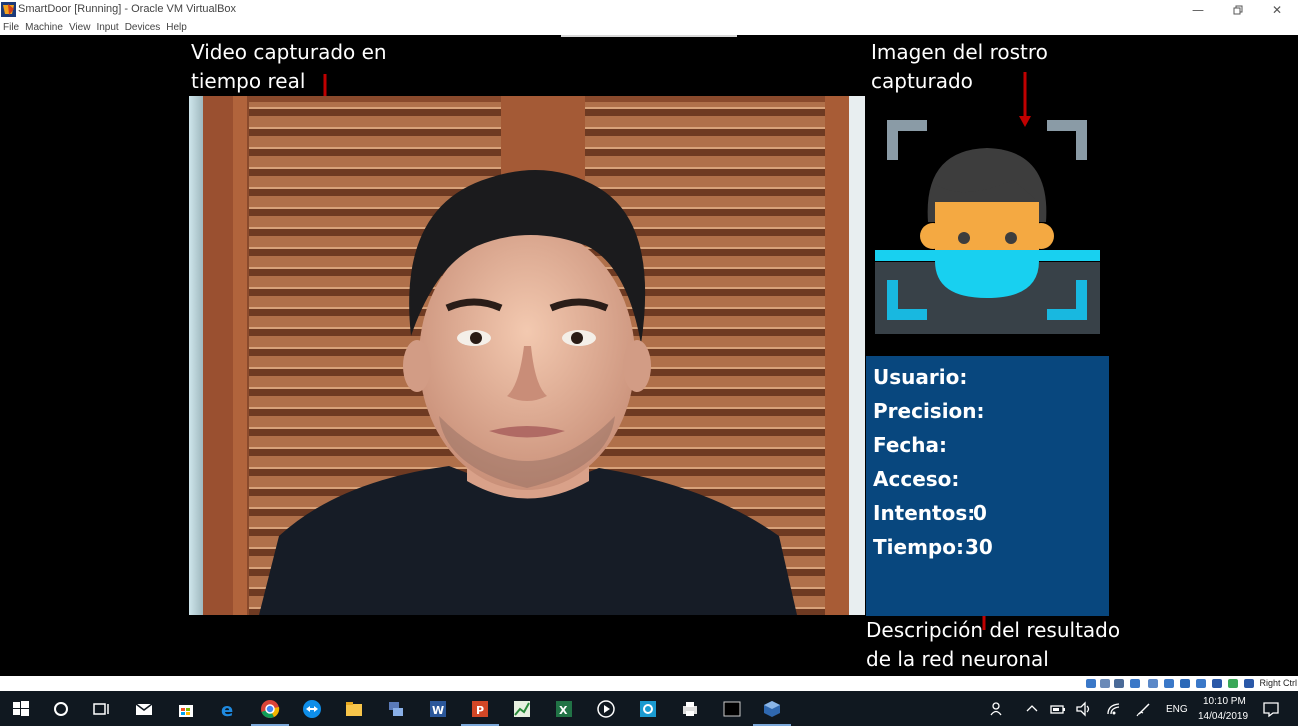  Describe the element at coordinates (1058, 709) in the screenshot. I see `battery-icon` at that location.